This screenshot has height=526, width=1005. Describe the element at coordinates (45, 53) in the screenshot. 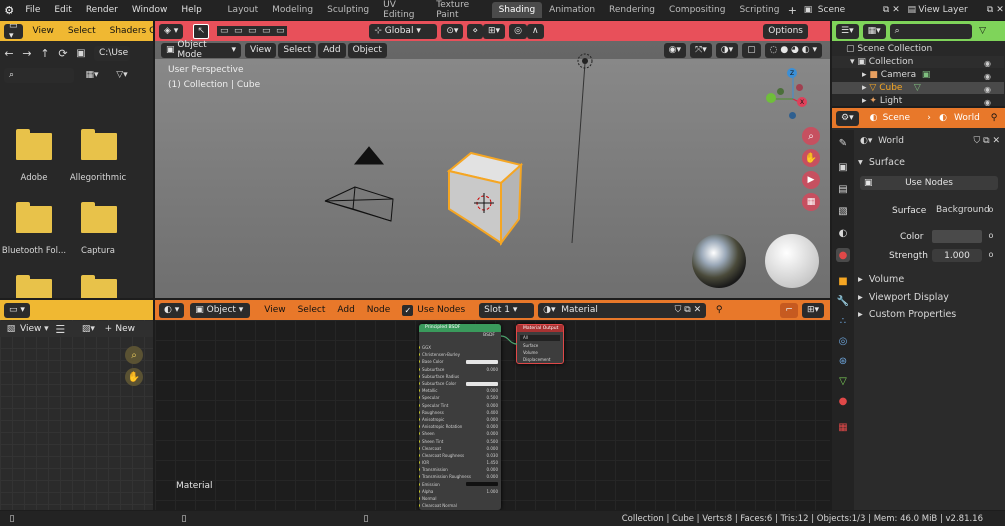

I see `parent-dir-icon: ↑` at that location.